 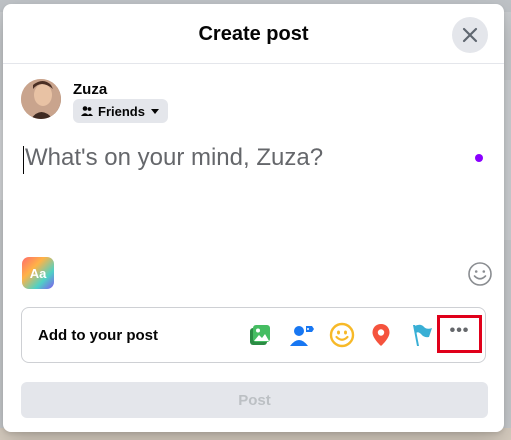 I want to click on avatar, so click(x=41, y=99).